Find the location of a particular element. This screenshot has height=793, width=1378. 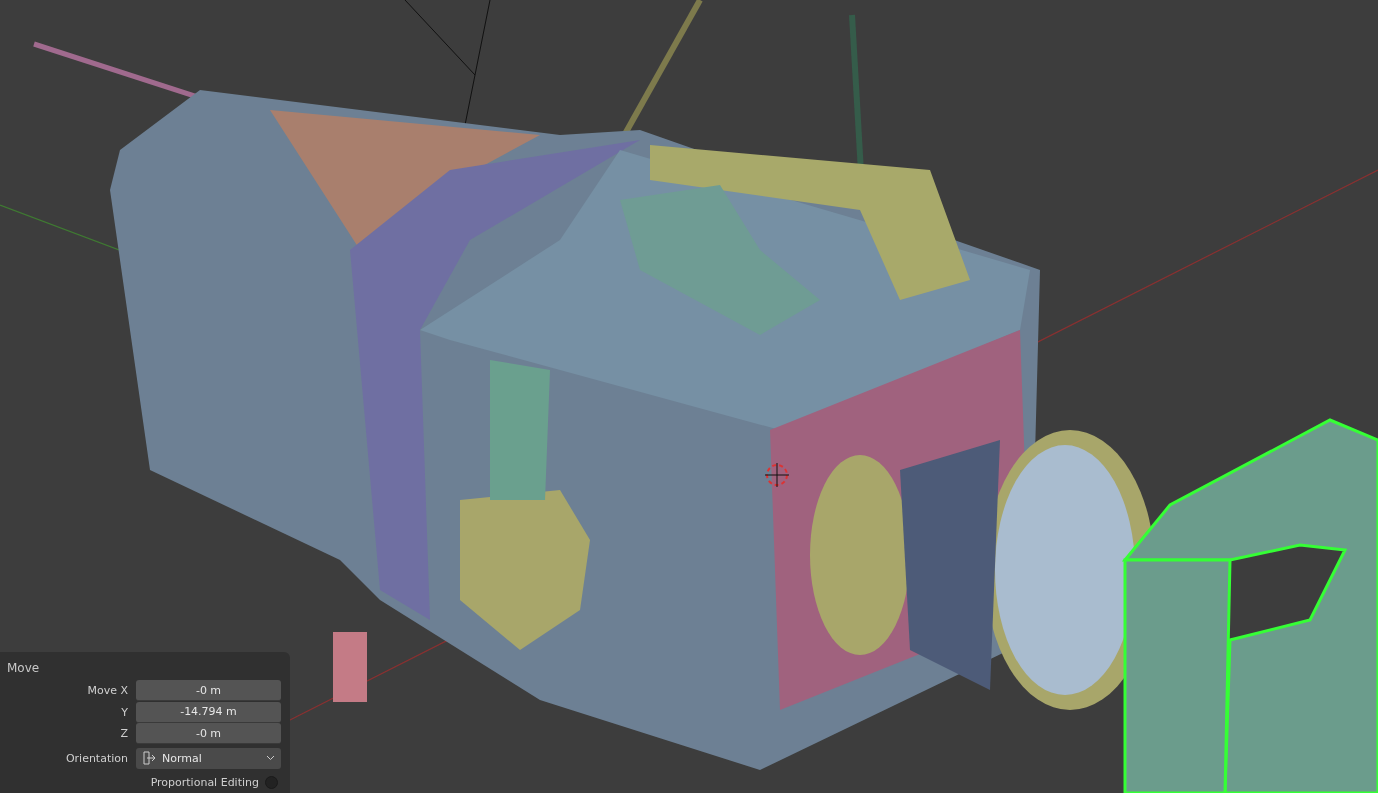

number-field: -14.794 m is located at coordinates (208, 712).